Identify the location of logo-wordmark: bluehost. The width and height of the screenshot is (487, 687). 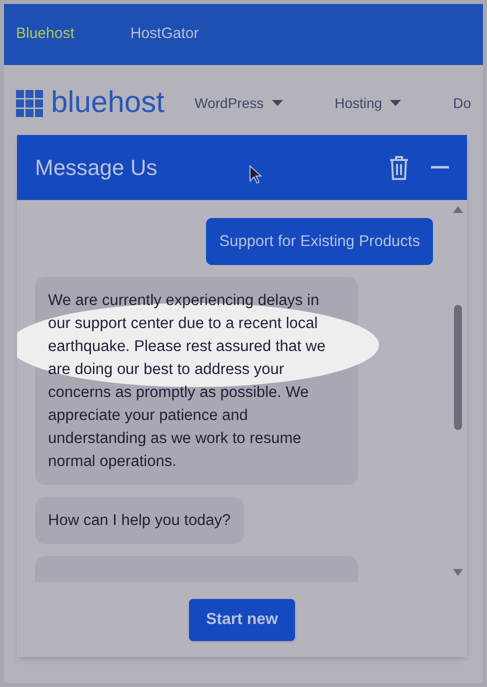
(107, 103).